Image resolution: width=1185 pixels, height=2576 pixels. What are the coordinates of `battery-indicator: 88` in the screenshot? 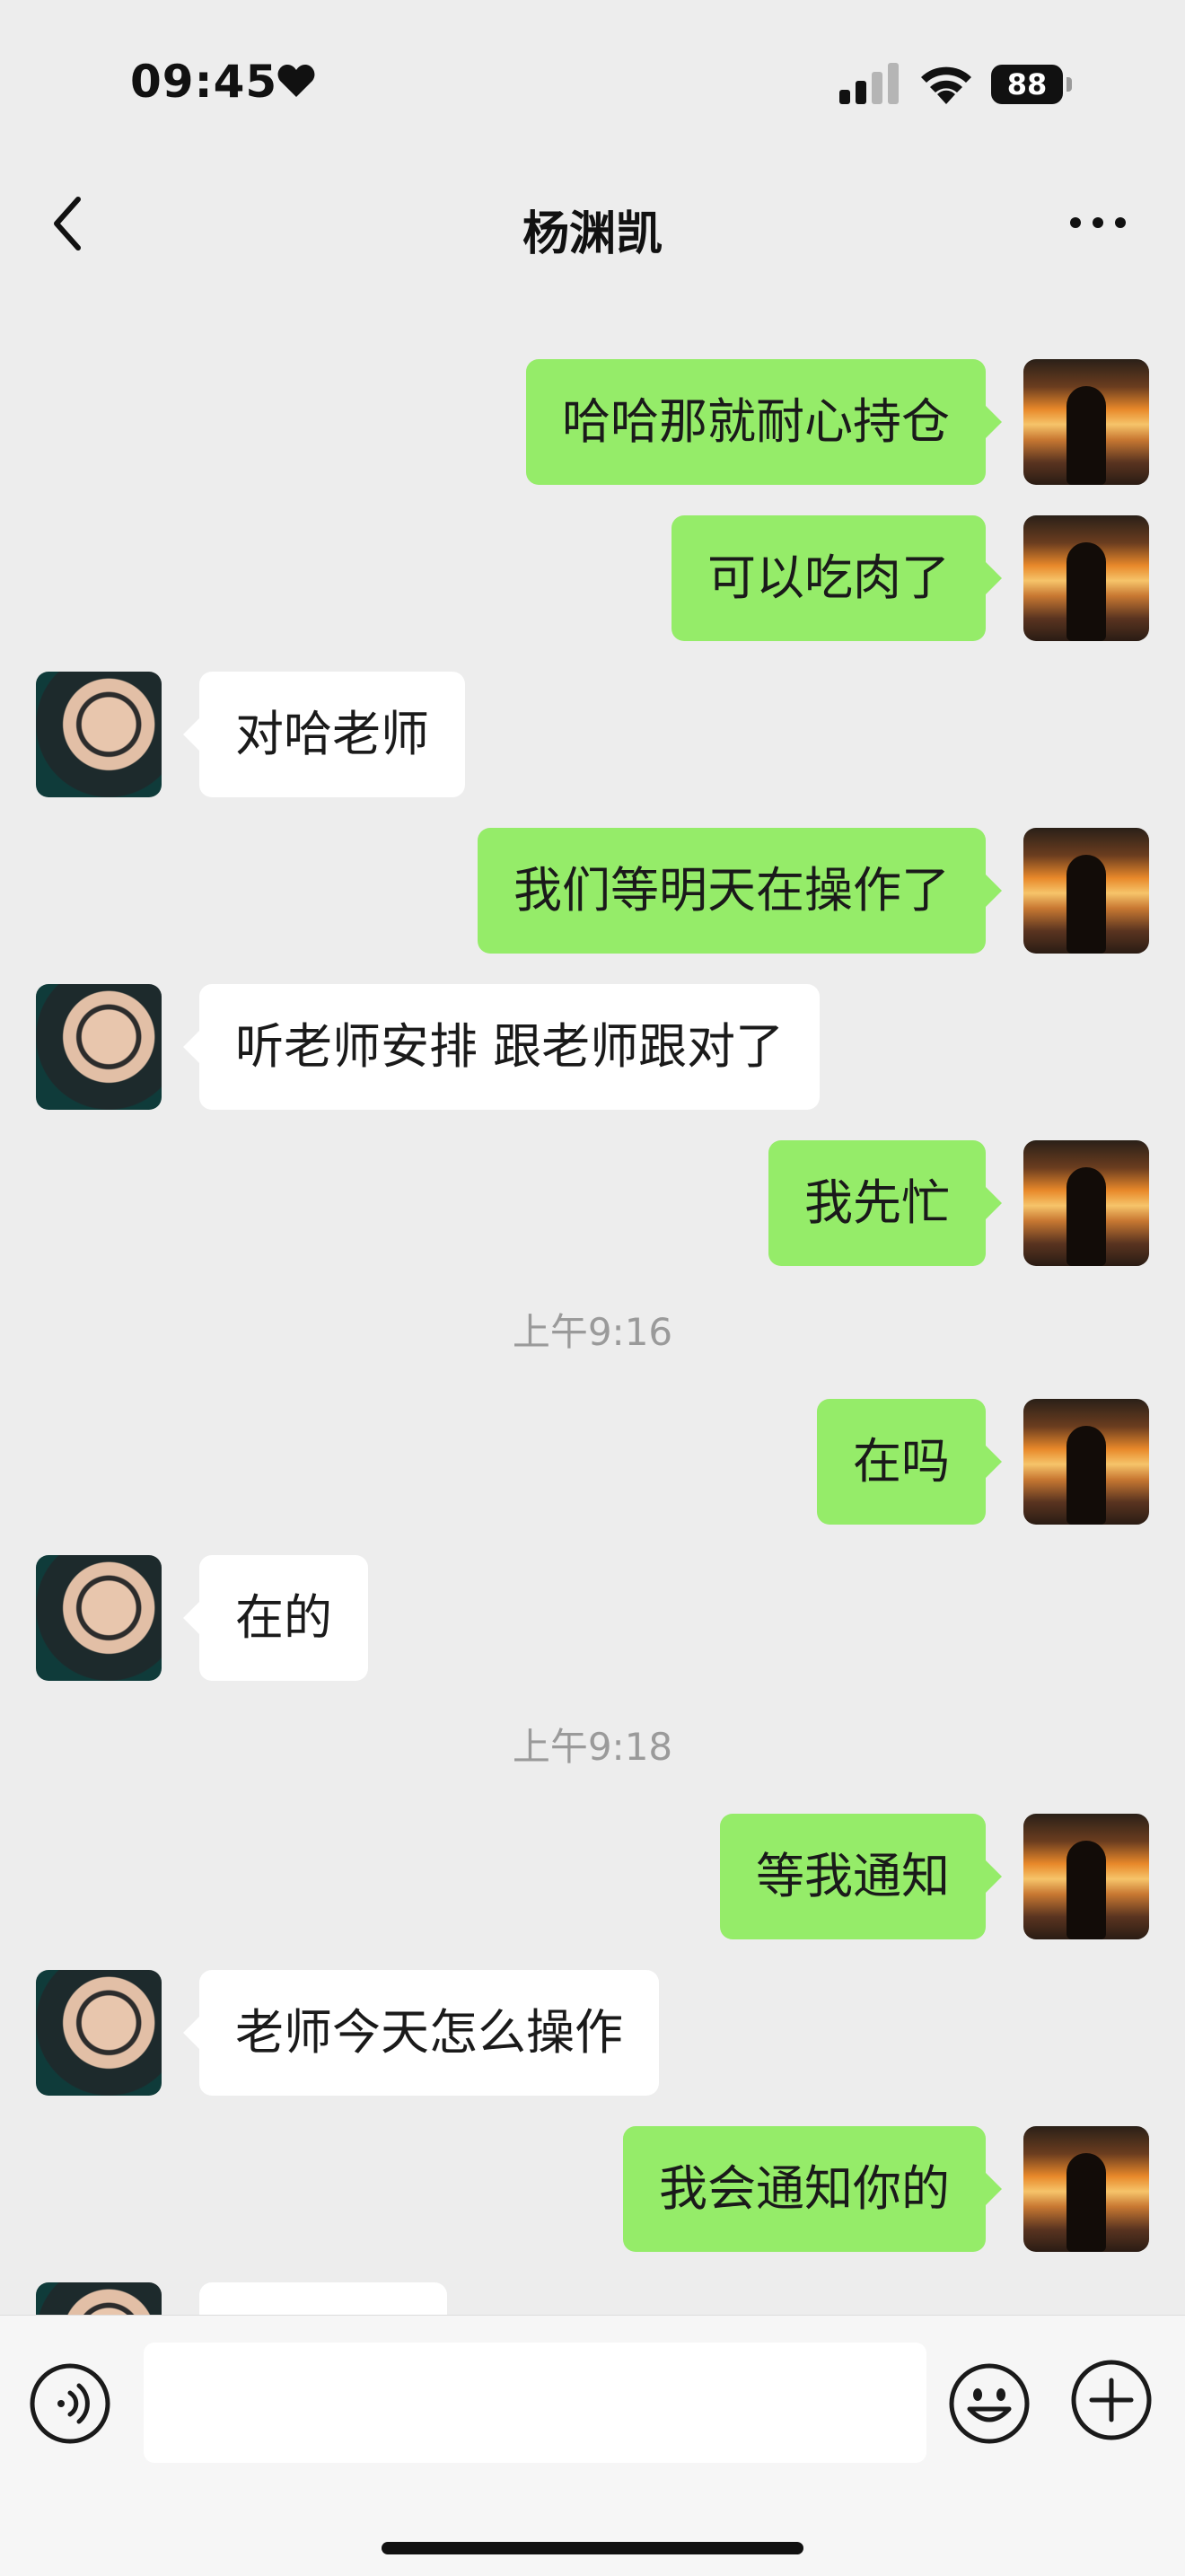 It's located at (1032, 85).